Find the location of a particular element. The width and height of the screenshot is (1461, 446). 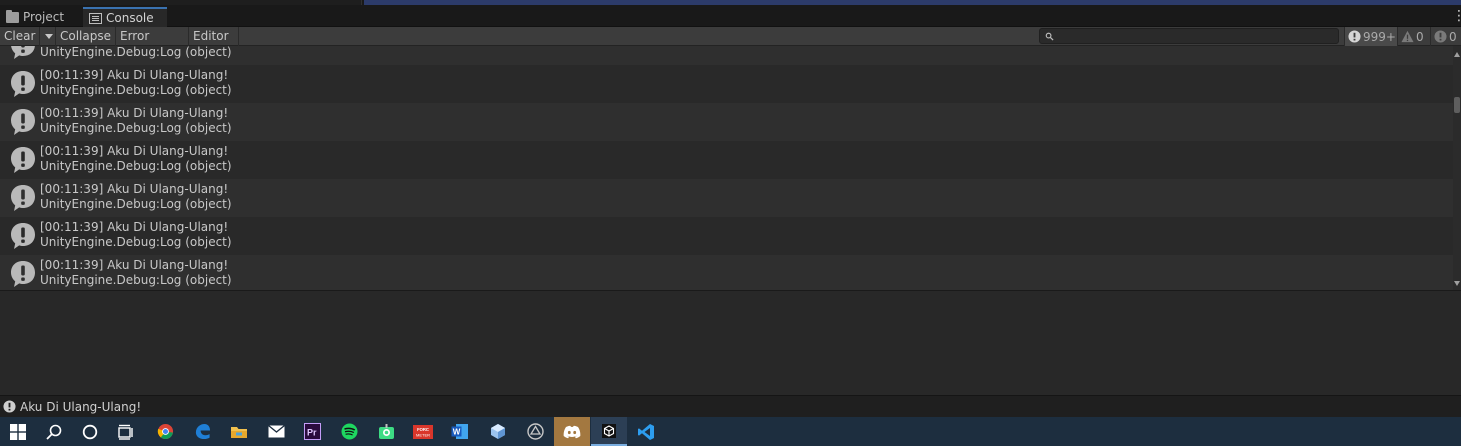

status-message: Aku Di Ulang-Ulang! is located at coordinates (80, 407).